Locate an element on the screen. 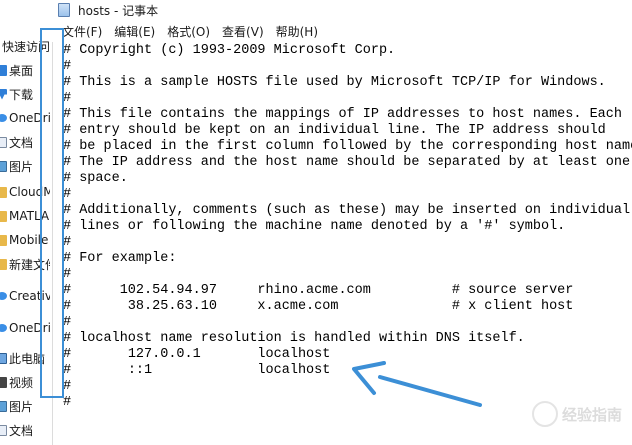  sidebar-item-label: 新建文件夹 is located at coordinates (29, 264).